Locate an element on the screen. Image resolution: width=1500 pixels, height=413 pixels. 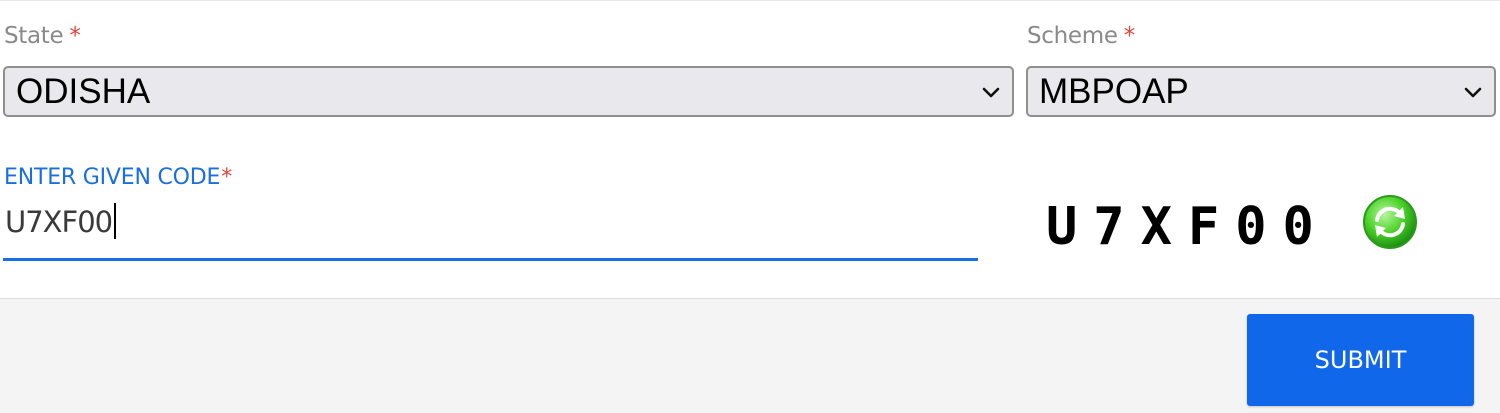
code-input-text: U7XF00 is located at coordinates (59, 222).